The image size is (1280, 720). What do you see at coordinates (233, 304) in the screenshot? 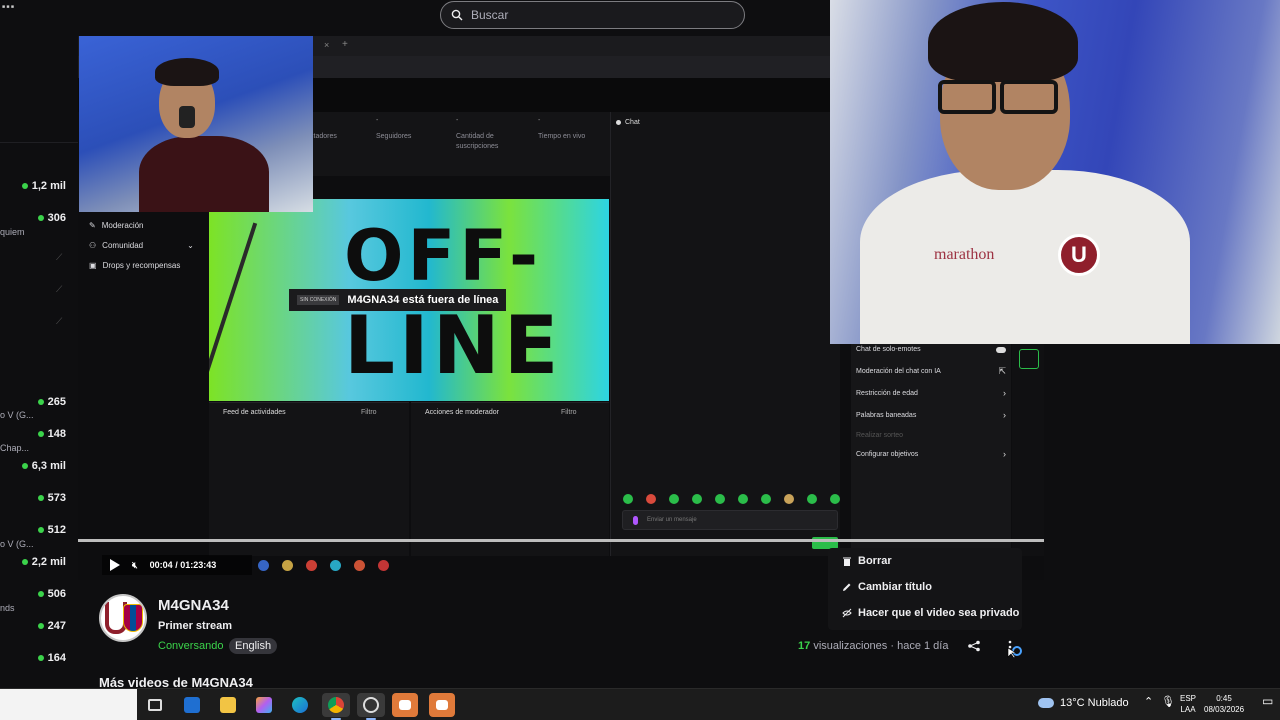
I see `tower-graphic` at bounding box center [233, 304].